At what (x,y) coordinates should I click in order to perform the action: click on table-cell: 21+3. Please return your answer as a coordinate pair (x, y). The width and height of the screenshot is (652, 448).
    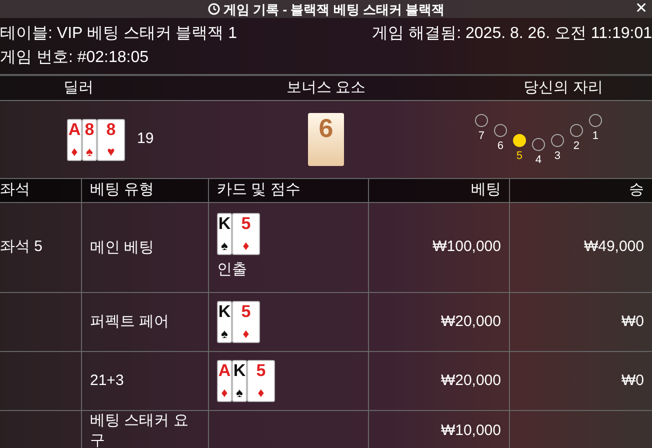
    Looking at the image, I should click on (107, 381).